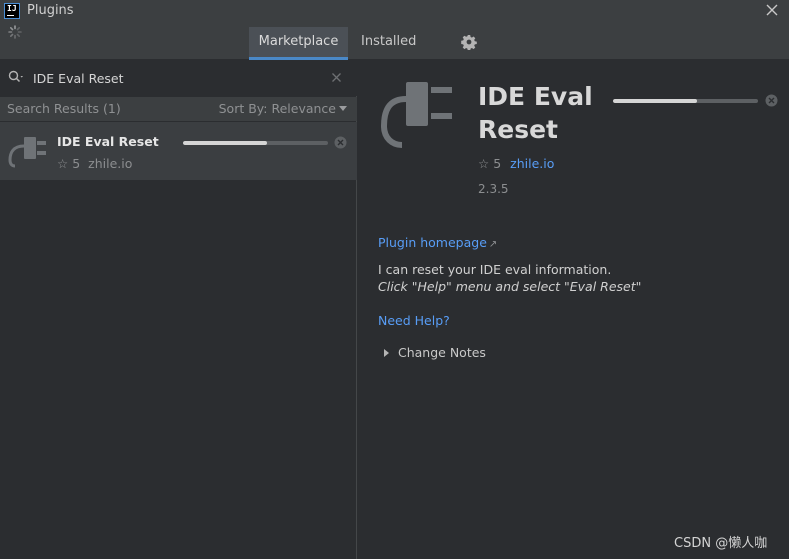 This screenshot has height=559, width=789. I want to click on change-notes-toggle: Change Notes, so click(435, 352).